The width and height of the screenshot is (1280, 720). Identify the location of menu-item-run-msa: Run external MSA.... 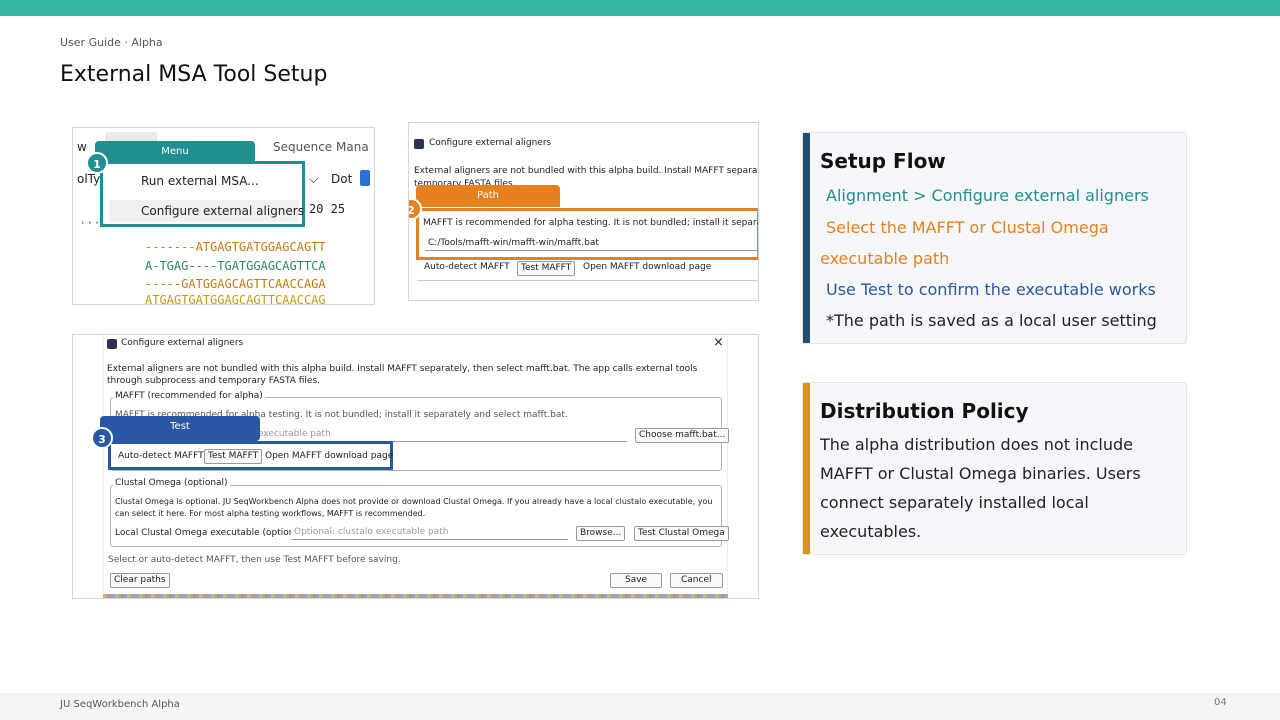
(200, 181).